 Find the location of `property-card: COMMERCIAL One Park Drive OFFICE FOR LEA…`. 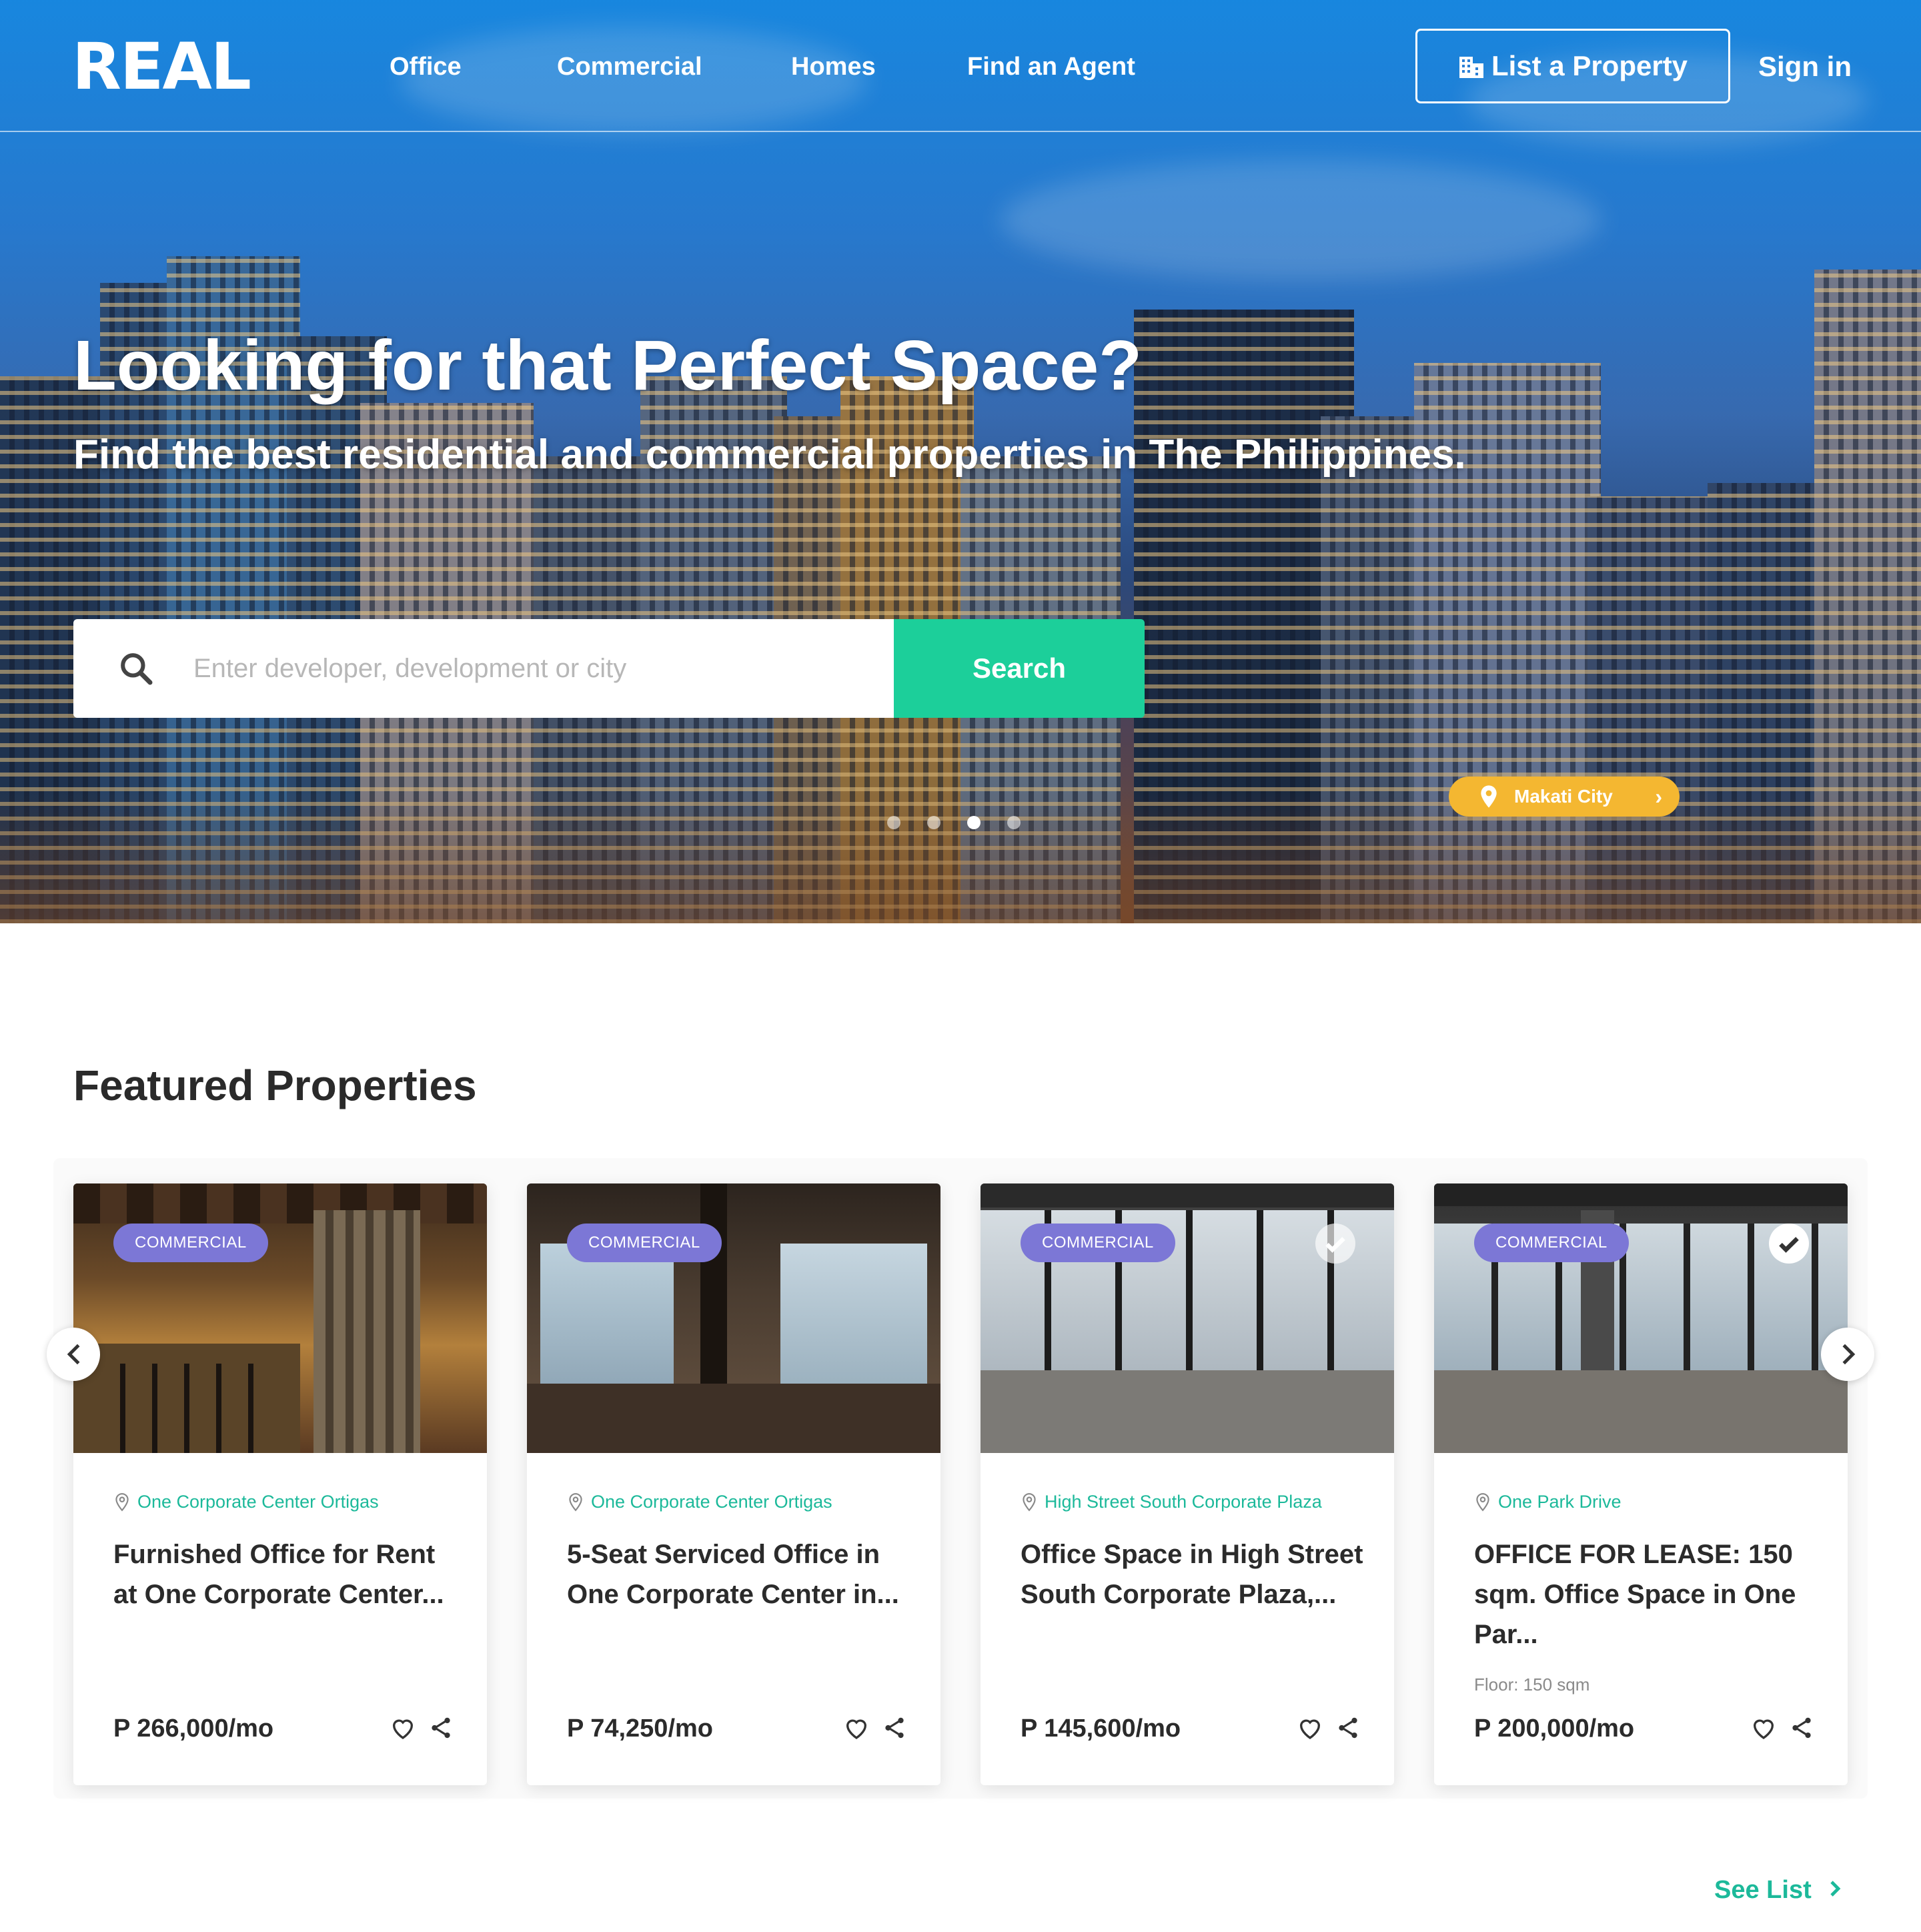

property-card: COMMERCIAL One Park Drive OFFICE FOR LEA… is located at coordinates (1641, 1484).